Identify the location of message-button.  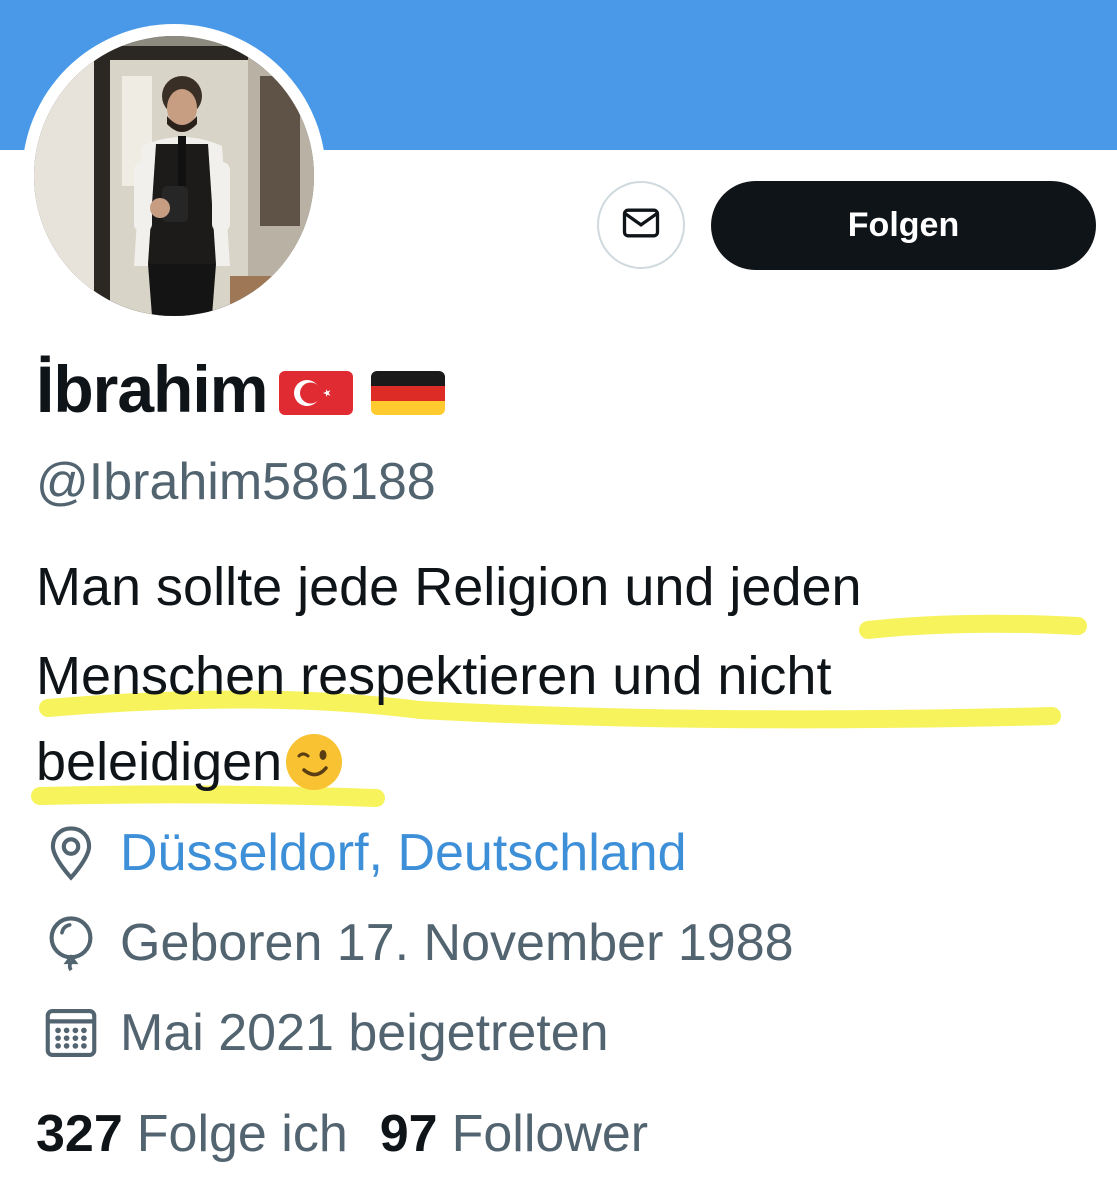
(641, 225).